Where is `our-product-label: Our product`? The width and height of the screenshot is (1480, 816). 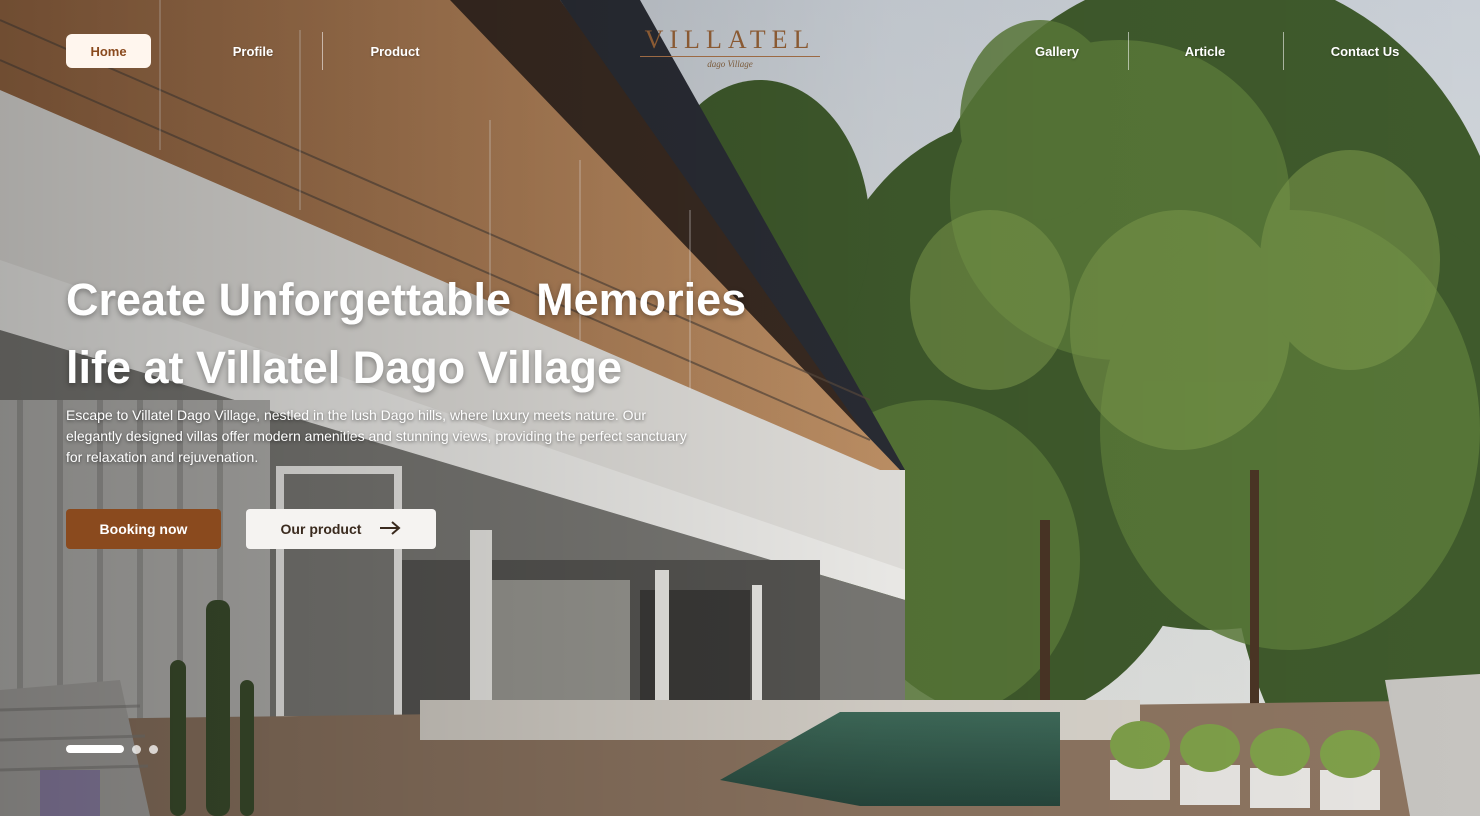
our-product-label: Our product is located at coordinates (321, 529).